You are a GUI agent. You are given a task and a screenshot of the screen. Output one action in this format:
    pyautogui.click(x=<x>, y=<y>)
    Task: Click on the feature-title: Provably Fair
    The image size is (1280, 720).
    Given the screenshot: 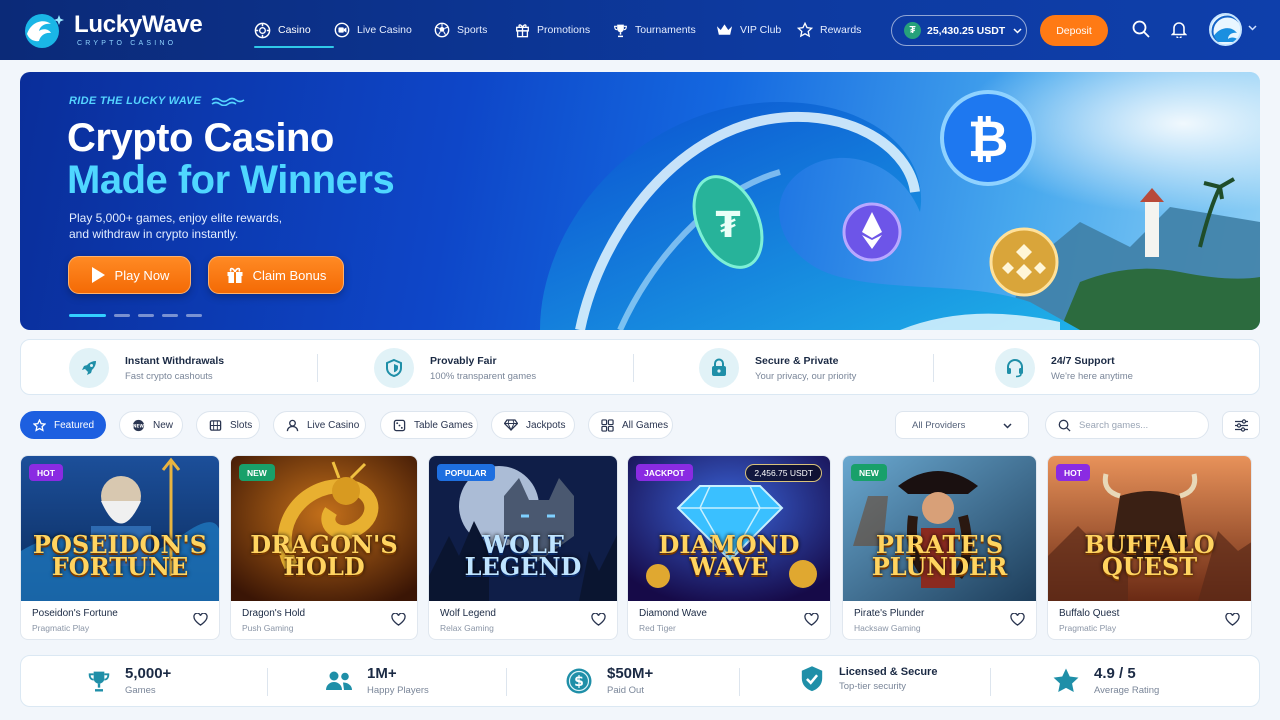 What is the action you would take?
    pyautogui.click(x=463, y=360)
    